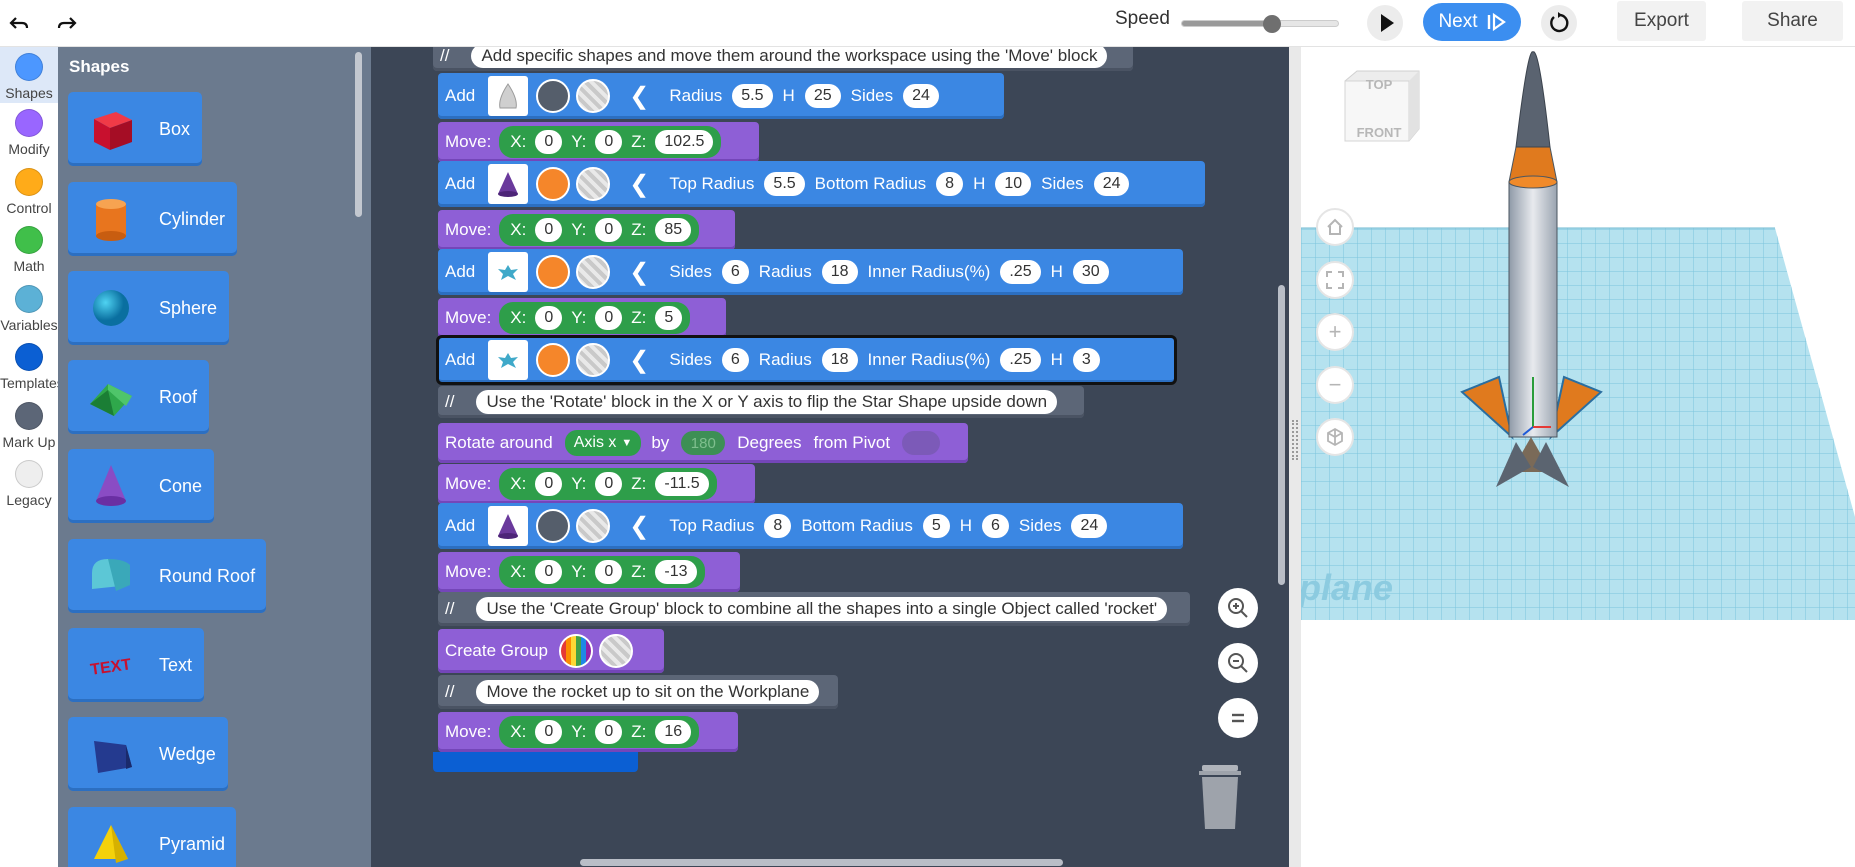  Describe the element at coordinates (1272, 24) in the screenshot. I see `speed-slider-thumb` at that location.